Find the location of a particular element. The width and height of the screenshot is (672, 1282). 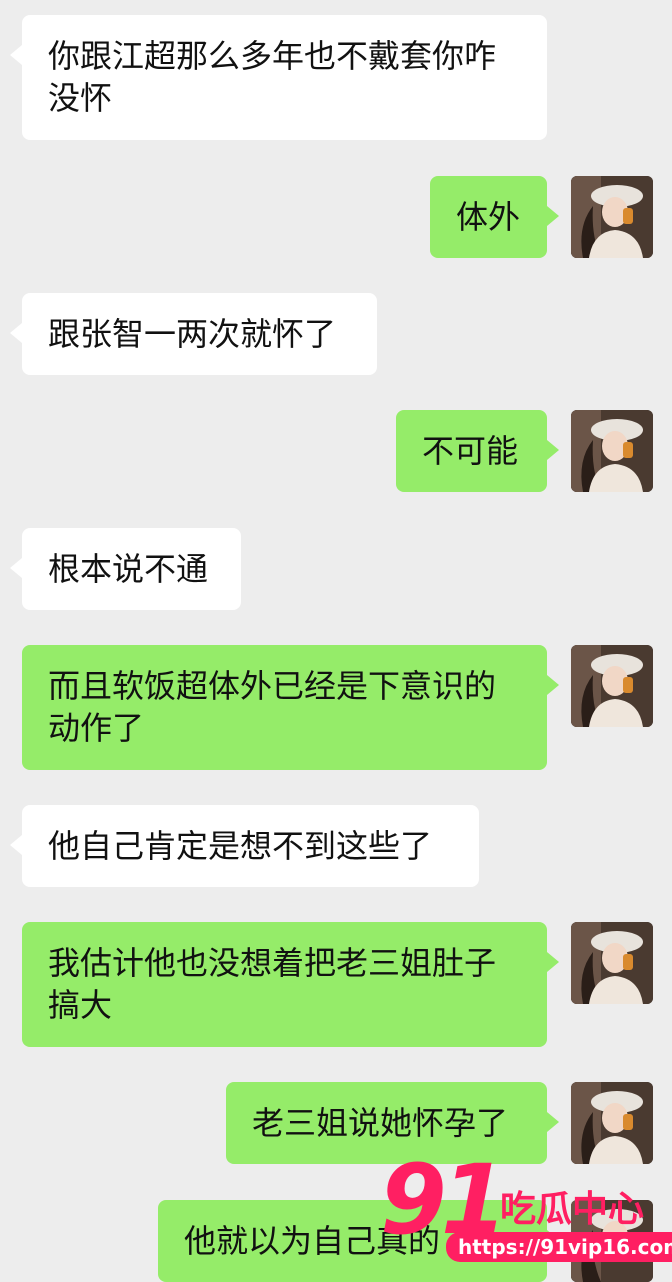

message-text: 不可能 is located at coordinates (470, 451).